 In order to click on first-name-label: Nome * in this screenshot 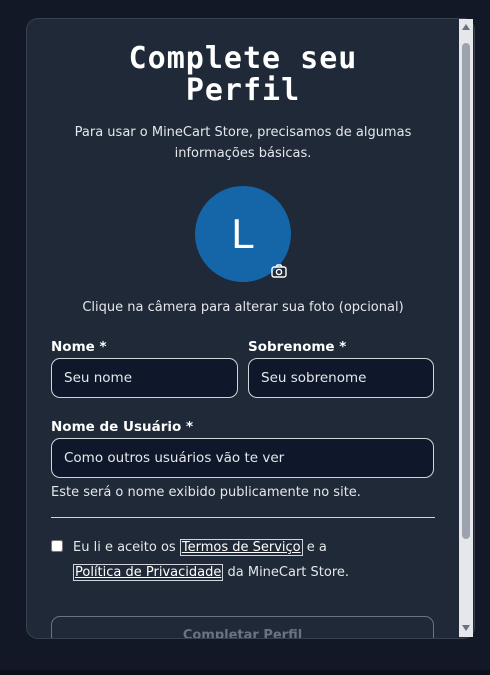, I will do `click(79, 347)`.